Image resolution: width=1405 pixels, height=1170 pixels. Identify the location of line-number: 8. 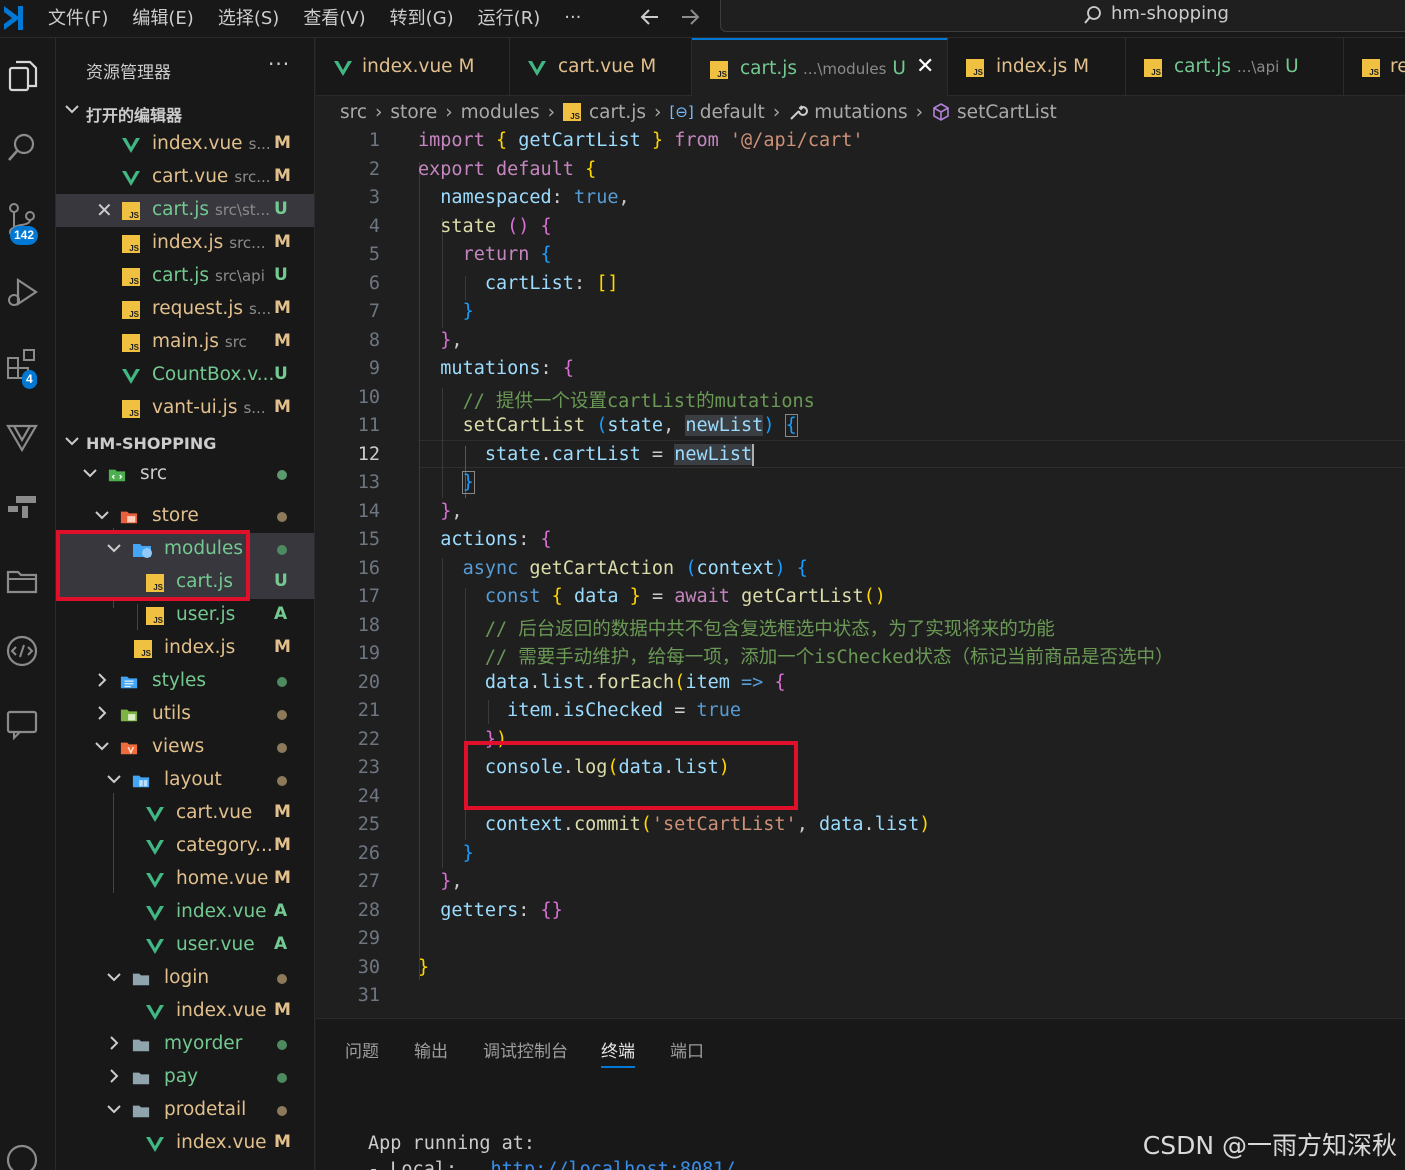
(374, 340).